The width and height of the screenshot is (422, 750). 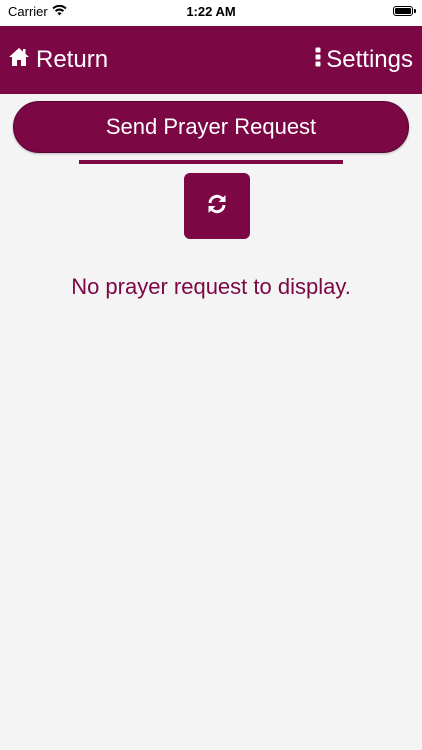 I want to click on status-bar: Carrier 1:22 AM, so click(x=211, y=13).